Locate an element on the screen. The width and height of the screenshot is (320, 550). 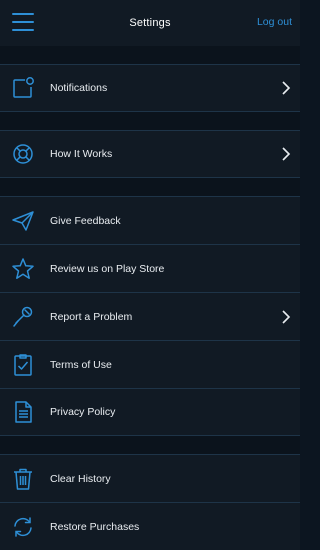
settings-item-label: Restore Purchases is located at coordinates (95, 526).